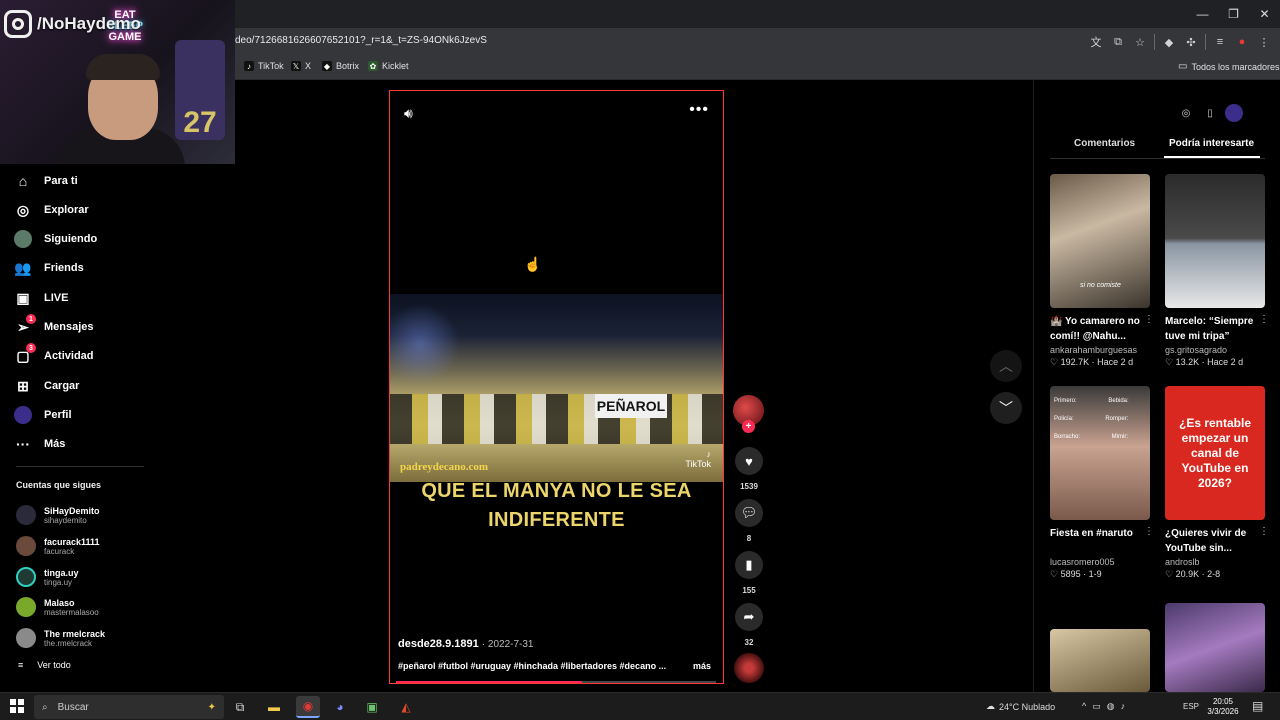 This screenshot has width=1280, height=720. What do you see at coordinates (1100, 241) in the screenshot?
I see `video-thumbnail: si no comiste` at bounding box center [1100, 241].